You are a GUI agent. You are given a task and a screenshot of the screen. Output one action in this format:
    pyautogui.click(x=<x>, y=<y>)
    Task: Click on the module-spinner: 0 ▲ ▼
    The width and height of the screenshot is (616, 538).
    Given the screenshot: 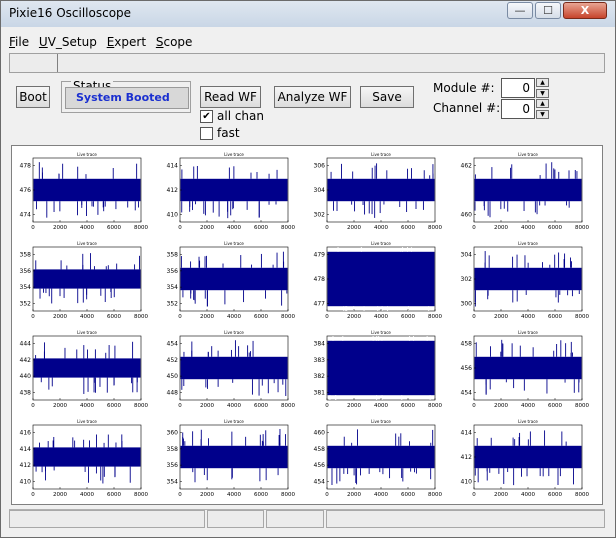 What is the action you would take?
    pyautogui.click(x=525, y=88)
    